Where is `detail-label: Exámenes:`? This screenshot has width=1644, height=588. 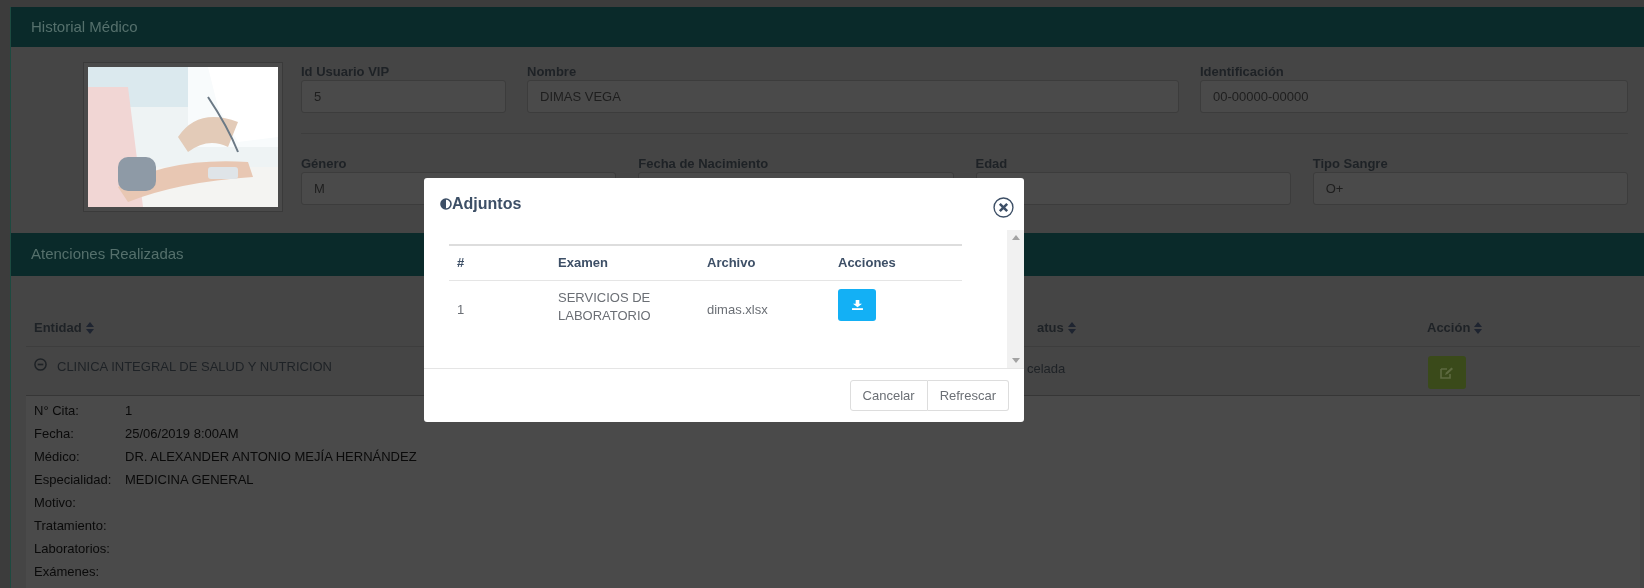 detail-label: Exámenes: is located at coordinates (67, 571).